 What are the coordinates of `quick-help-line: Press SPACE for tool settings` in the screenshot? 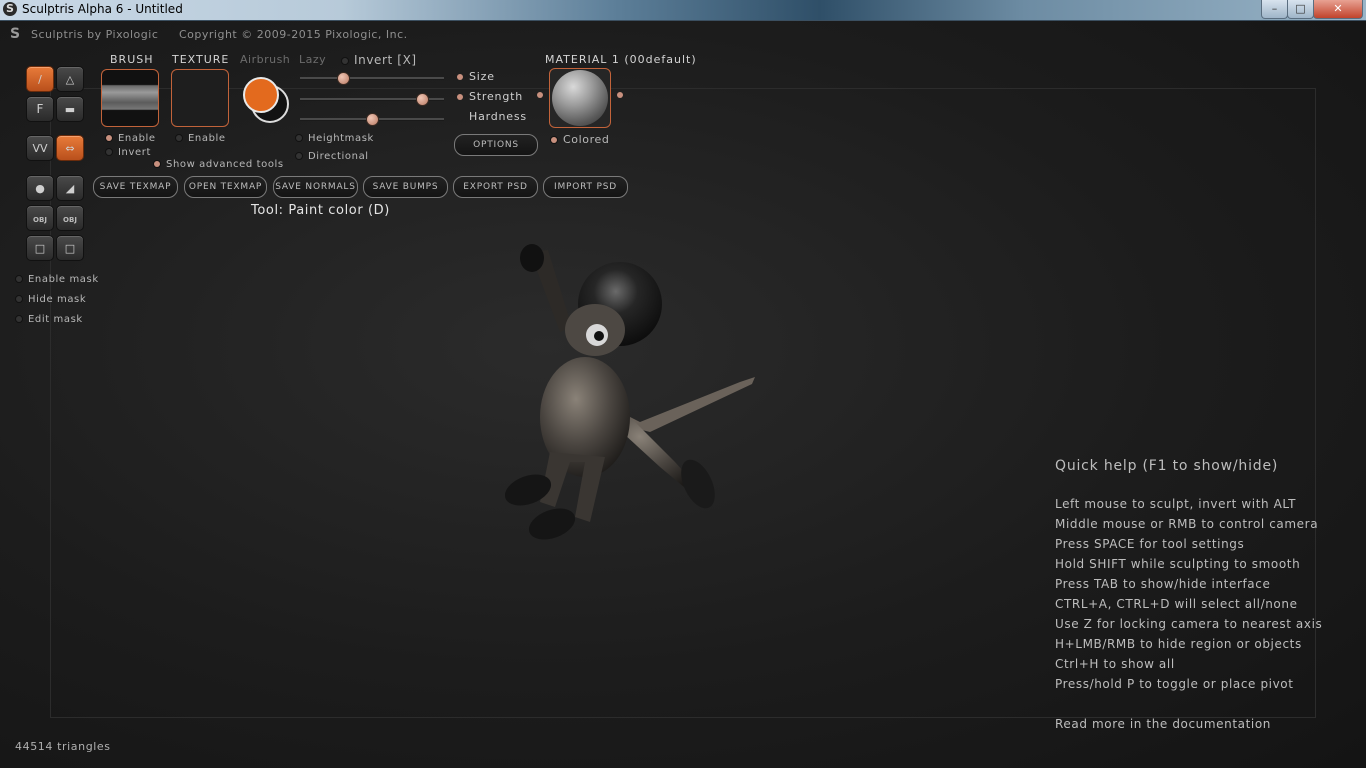 It's located at (1150, 544).